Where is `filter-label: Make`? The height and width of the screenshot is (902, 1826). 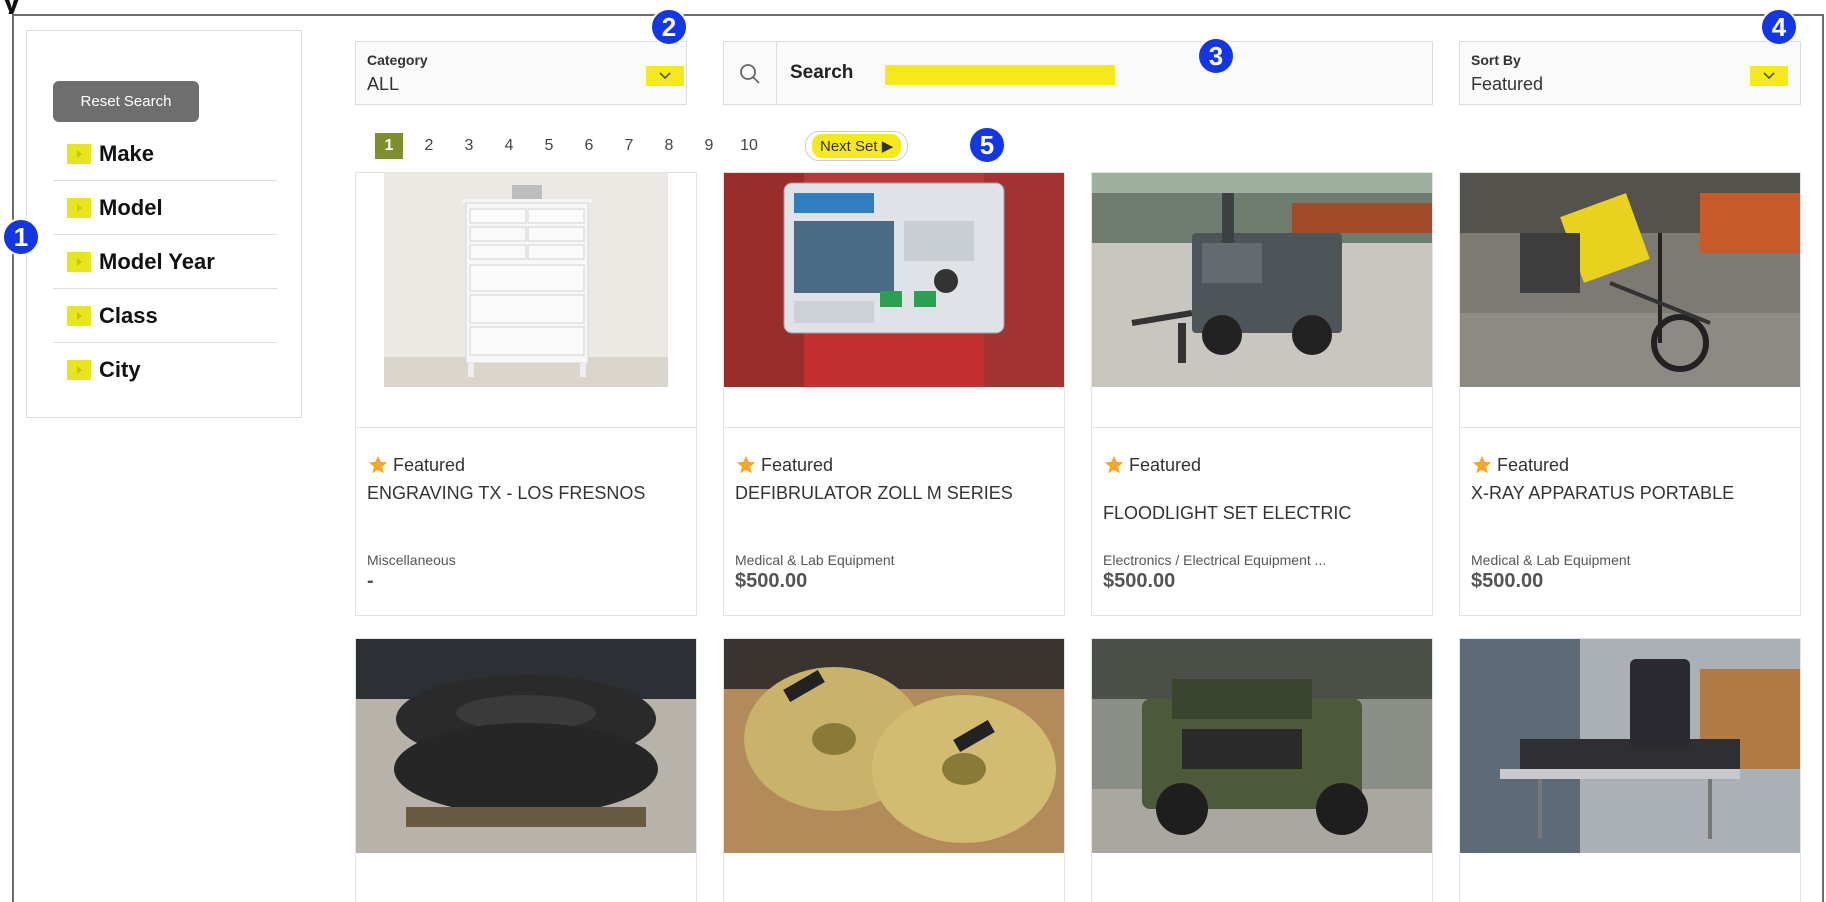 filter-label: Make is located at coordinates (127, 153).